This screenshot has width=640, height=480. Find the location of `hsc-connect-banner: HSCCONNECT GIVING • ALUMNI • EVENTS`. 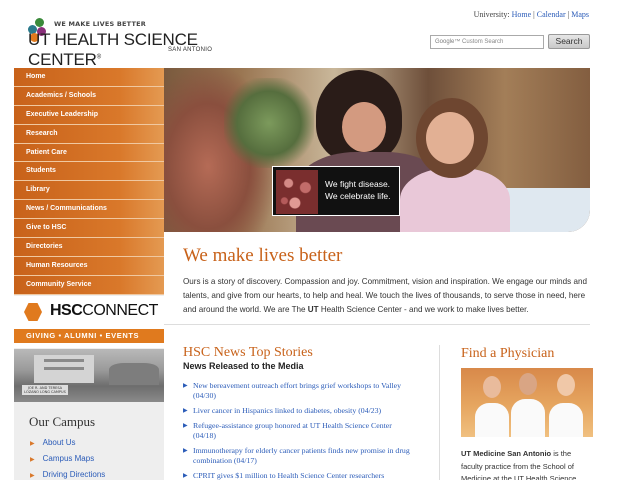

hsc-connect-banner: HSCCONNECT GIVING • ALUMNI • EVENTS is located at coordinates (89, 322).